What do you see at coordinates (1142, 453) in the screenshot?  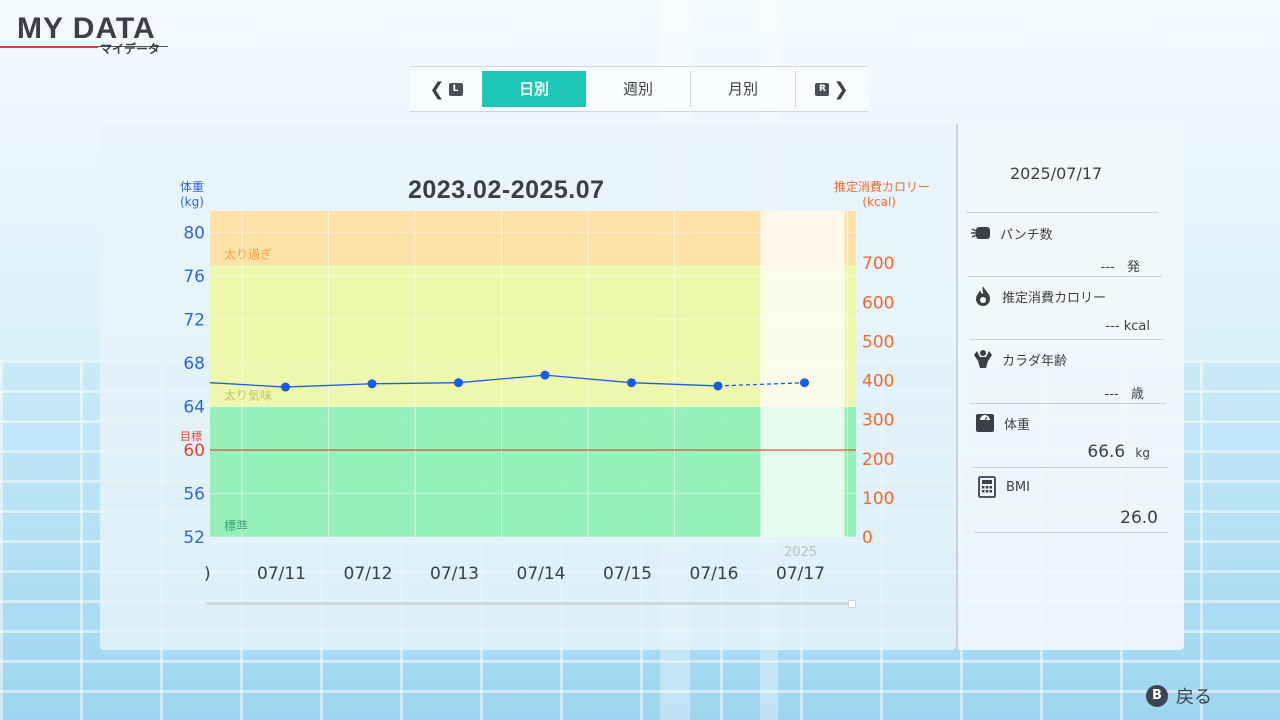 I see `weight-unit: kg` at bounding box center [1142, 453].